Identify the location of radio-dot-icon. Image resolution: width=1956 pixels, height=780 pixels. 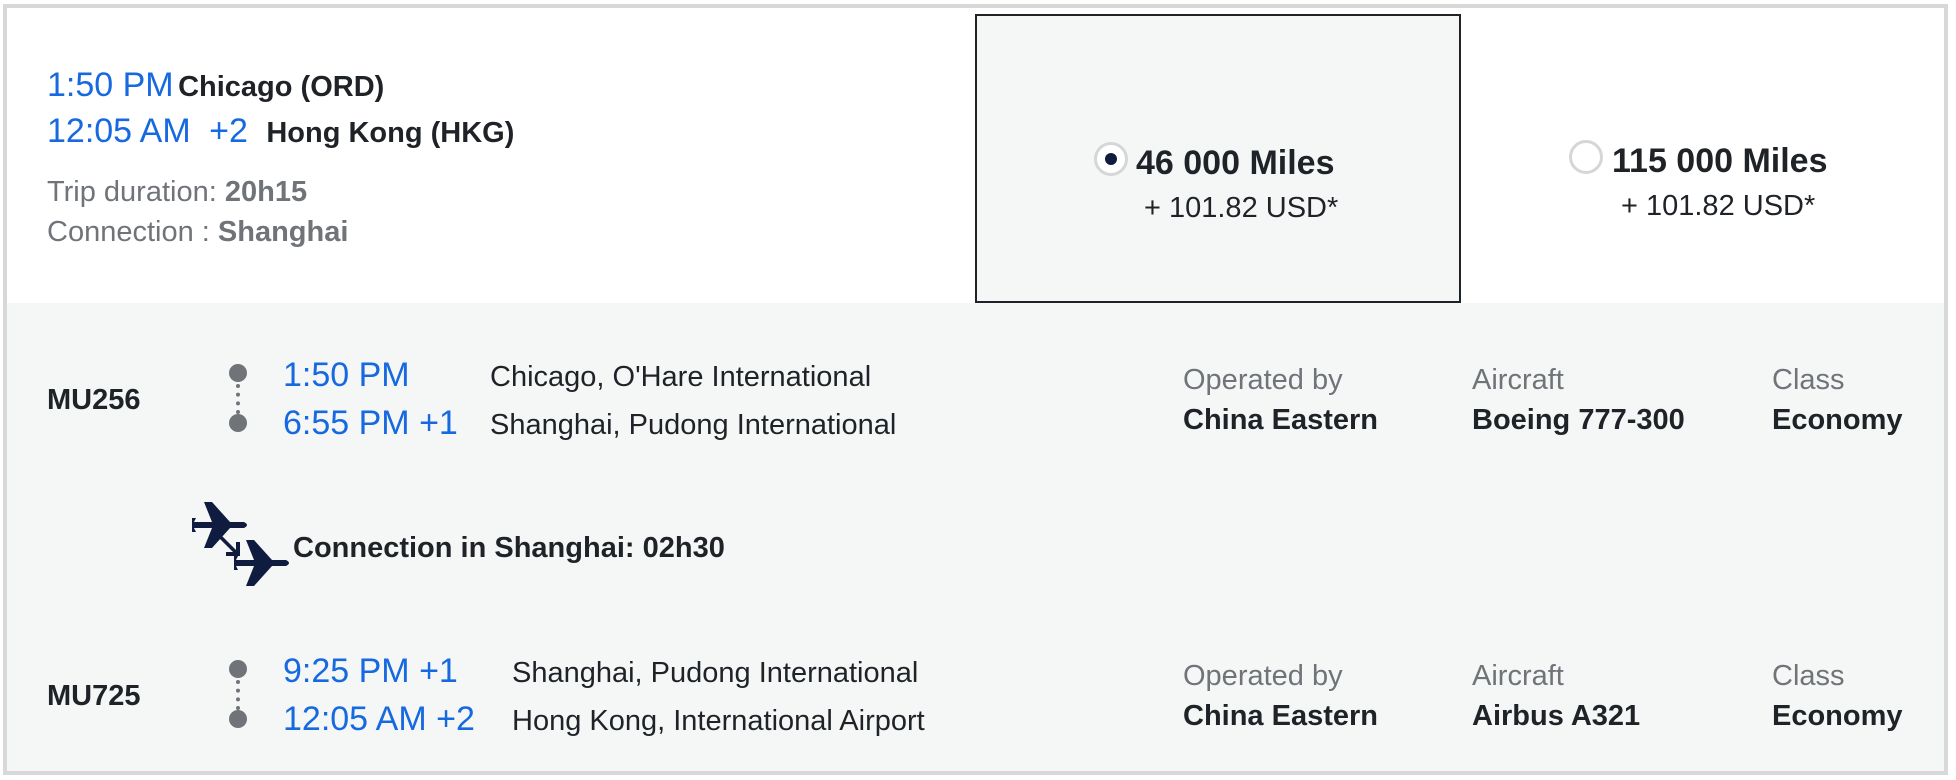
(1111, 159).